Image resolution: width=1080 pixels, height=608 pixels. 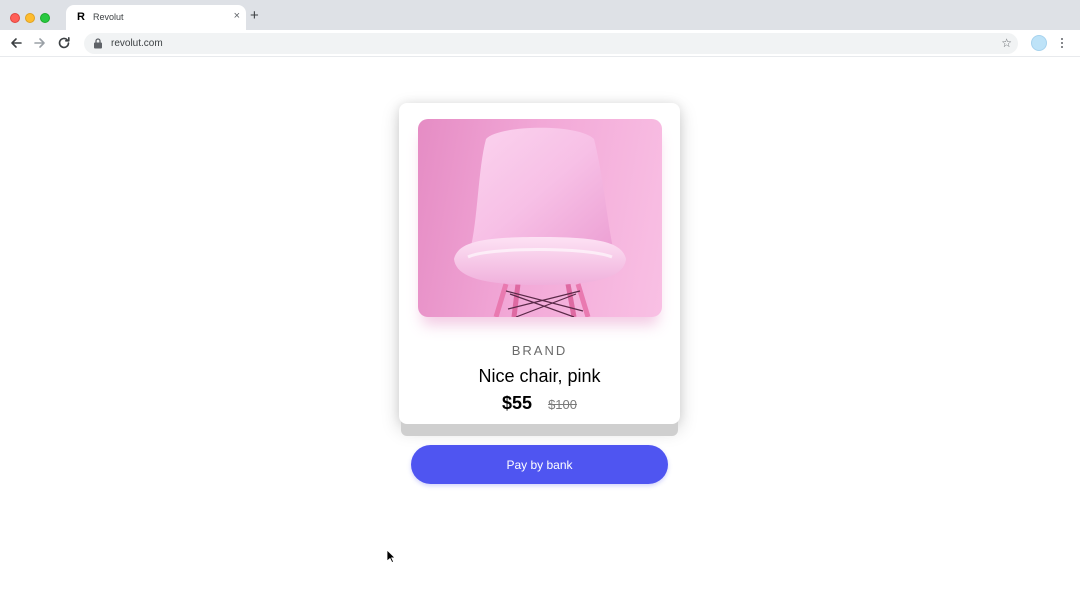 What do you see at coordinates (539, 403) in the screenshot?
I see `price-row: $55 $100` at bounding box center [539, 403].